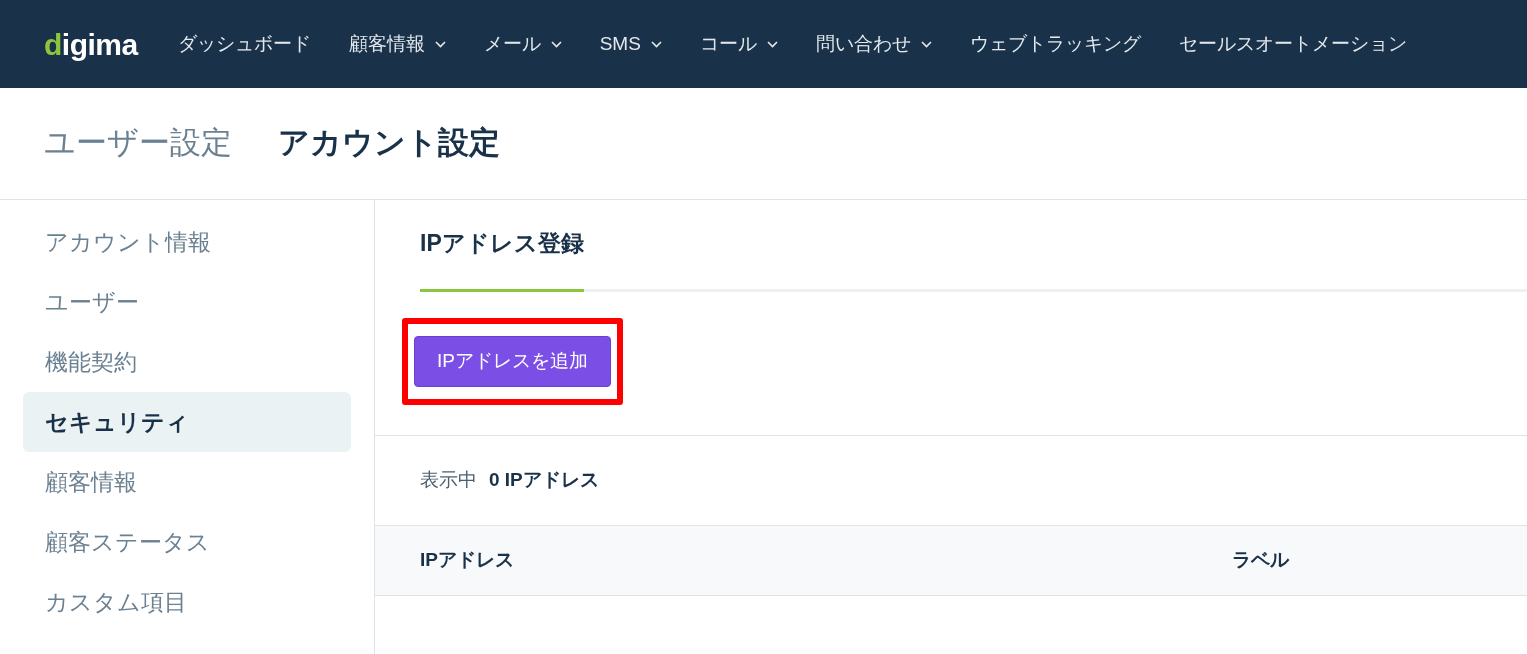 This screenshot has height=654, width=1527. I want to click on nav-link: メール, so click(522, 44).